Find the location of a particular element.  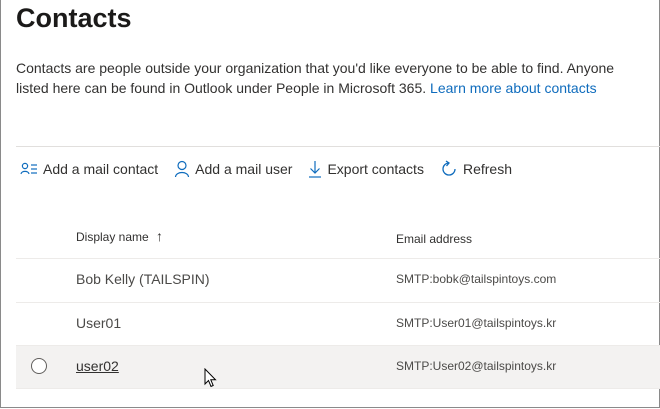

email-cell: SMTP:User01@tailspintoys.kr is located at coordinates (476, 323).